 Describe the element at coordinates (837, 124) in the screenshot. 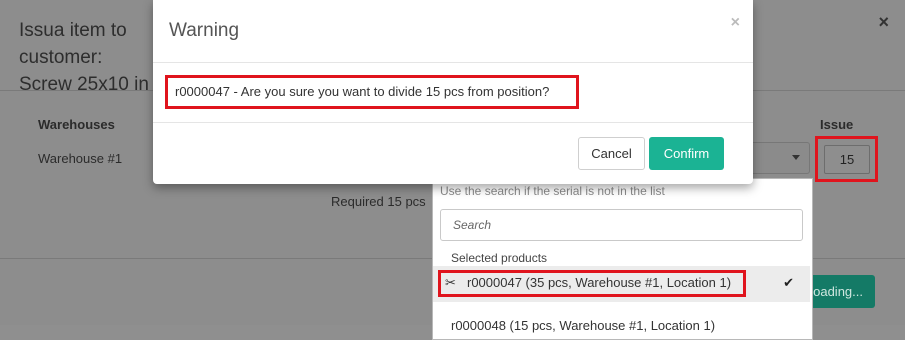

I see `issue-header: Issue` at that location.